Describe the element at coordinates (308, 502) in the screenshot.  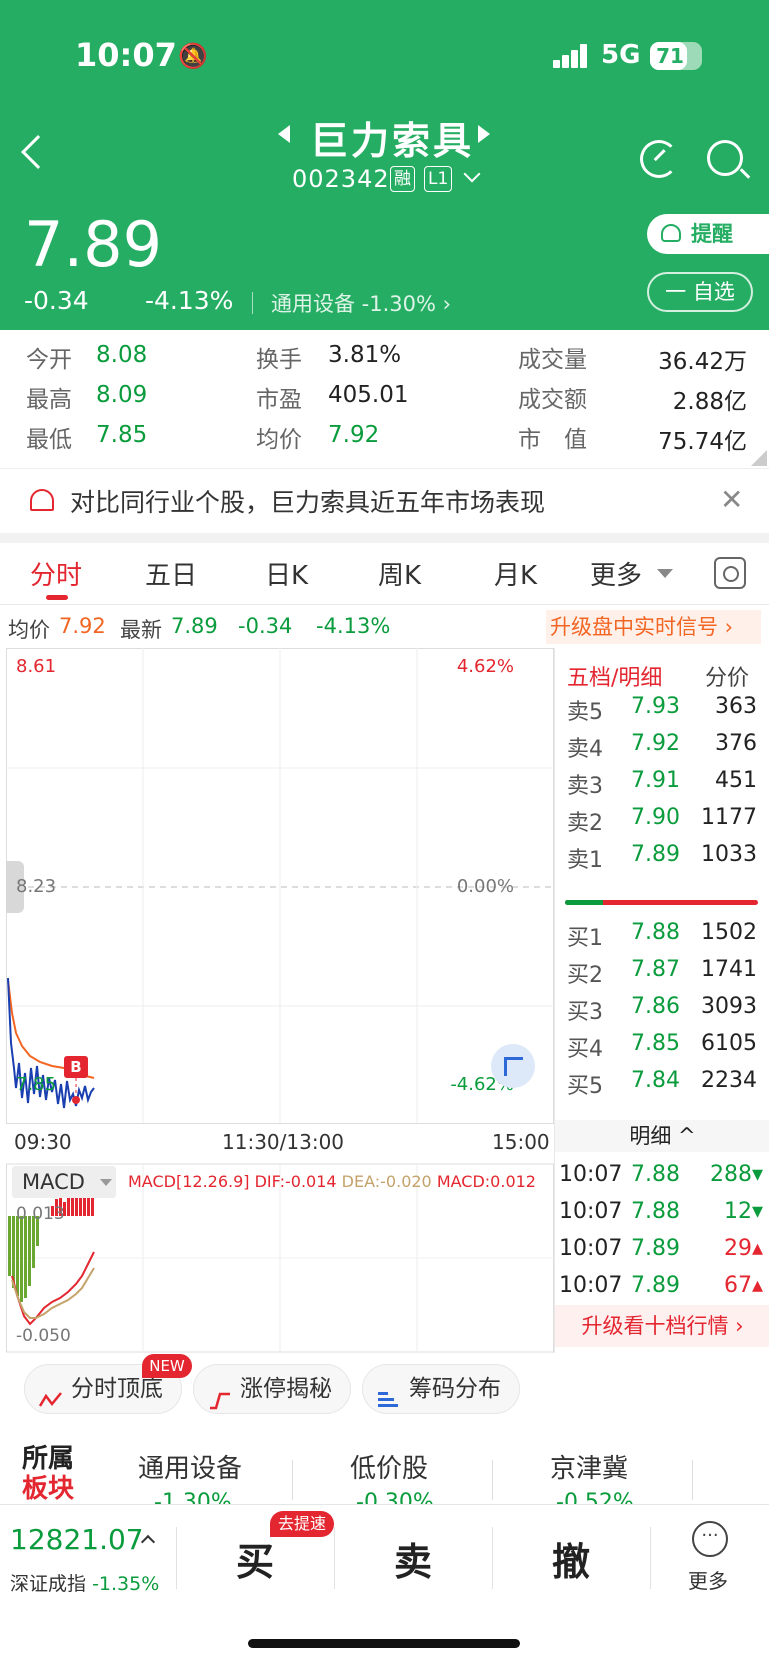
I see `promo-text: 对比同行业个股，巨力索具近五年市场表现` at that location.